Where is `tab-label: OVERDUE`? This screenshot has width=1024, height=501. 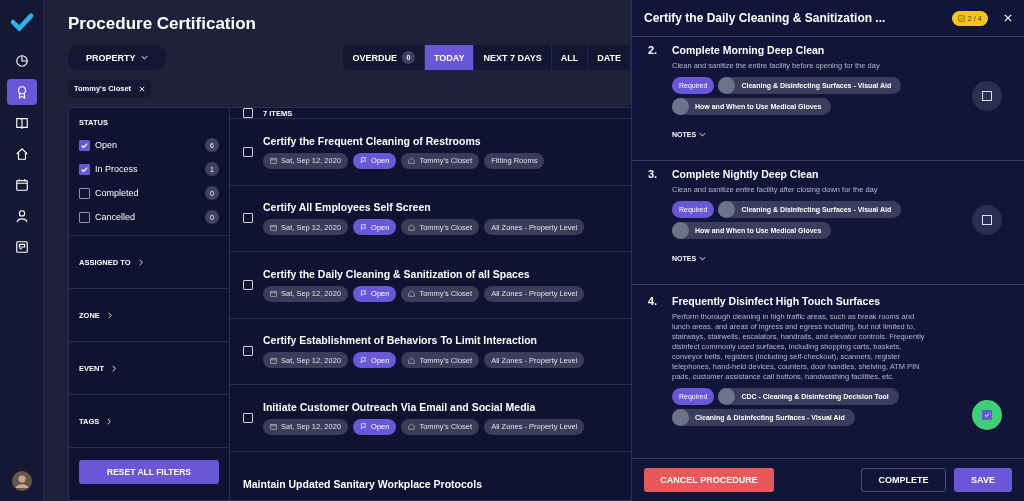 tab-label: OVERDUE is located at coordinates (374, 57).